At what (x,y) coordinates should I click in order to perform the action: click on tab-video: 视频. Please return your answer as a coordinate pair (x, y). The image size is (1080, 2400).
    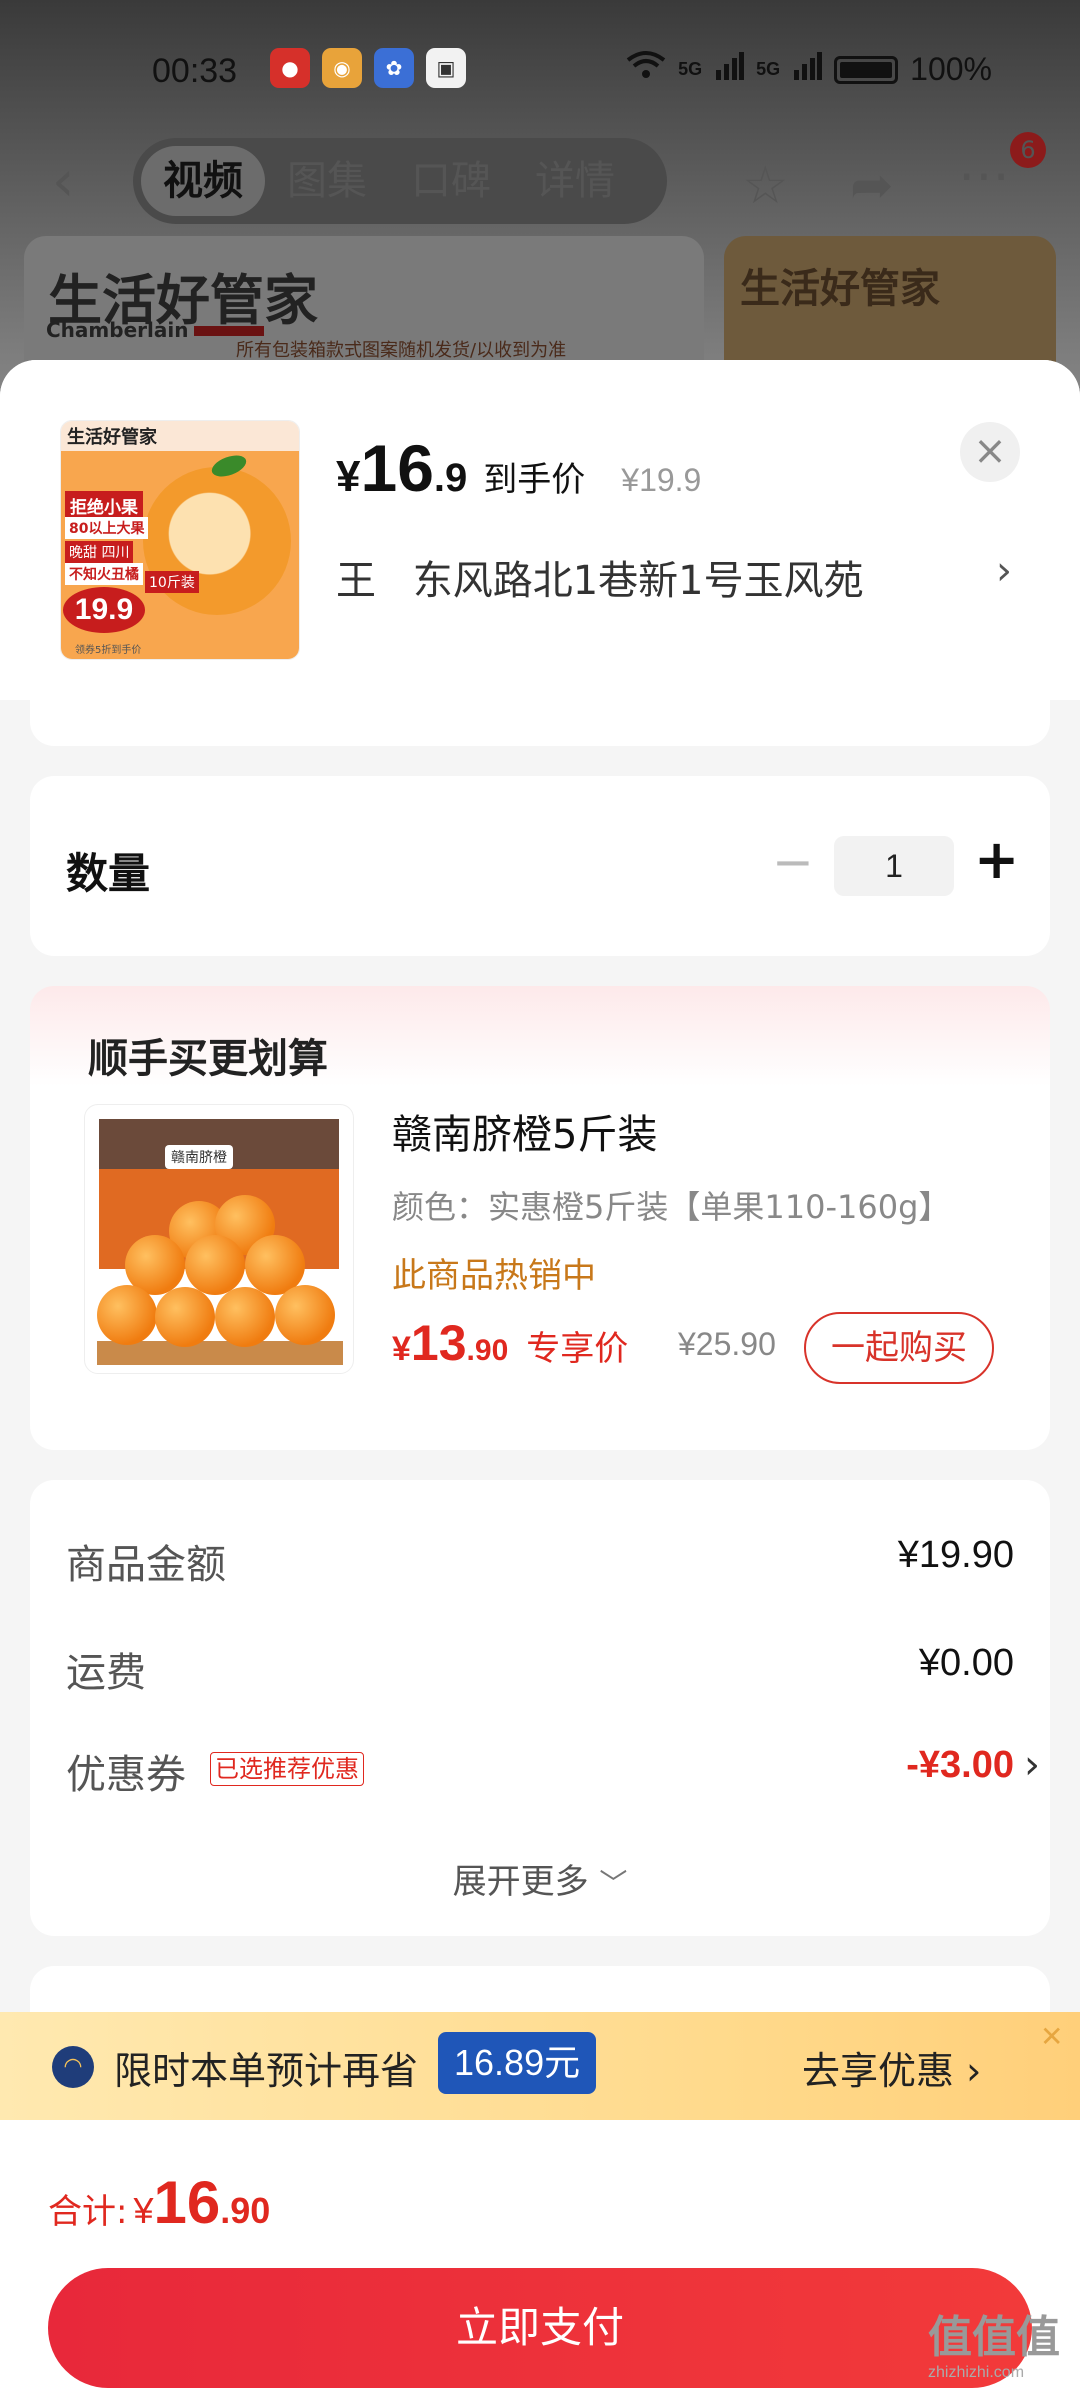
    Looking at the image, I should click on (203, 181).